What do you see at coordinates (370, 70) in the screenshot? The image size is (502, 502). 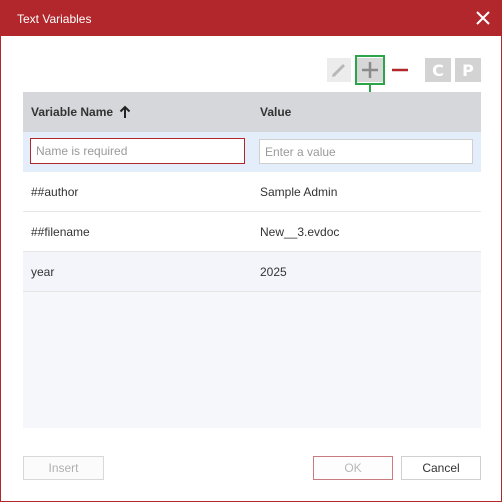 I see `add-button-highlight` at bounding box center [370, 70].